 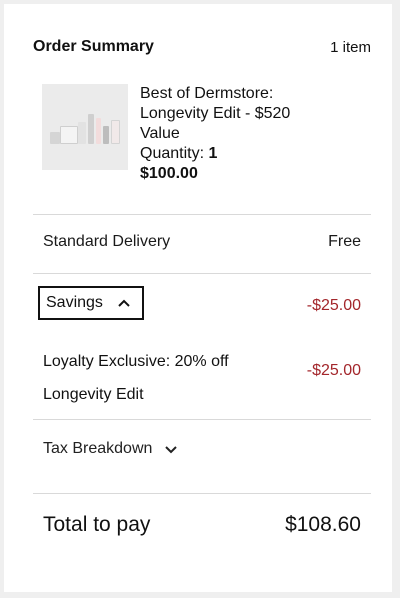 What do you see at coordinates (98, 448) in the screenshot?
I see `tax-breakdown-label: Tax Breakdown` at bounding box center [98, 448].